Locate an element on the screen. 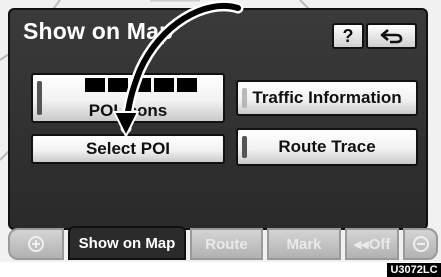 This screenshot has height=277, width=441. bottom-tab-bar: Show on Map Route Mark ◂◂Off is located at coordinates (223, 244).